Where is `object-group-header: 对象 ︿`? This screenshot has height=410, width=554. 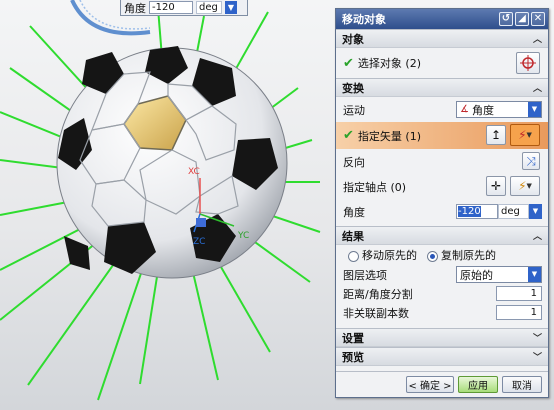 object-group-header: 对象 ︿ is located at coordinates (442, 38).